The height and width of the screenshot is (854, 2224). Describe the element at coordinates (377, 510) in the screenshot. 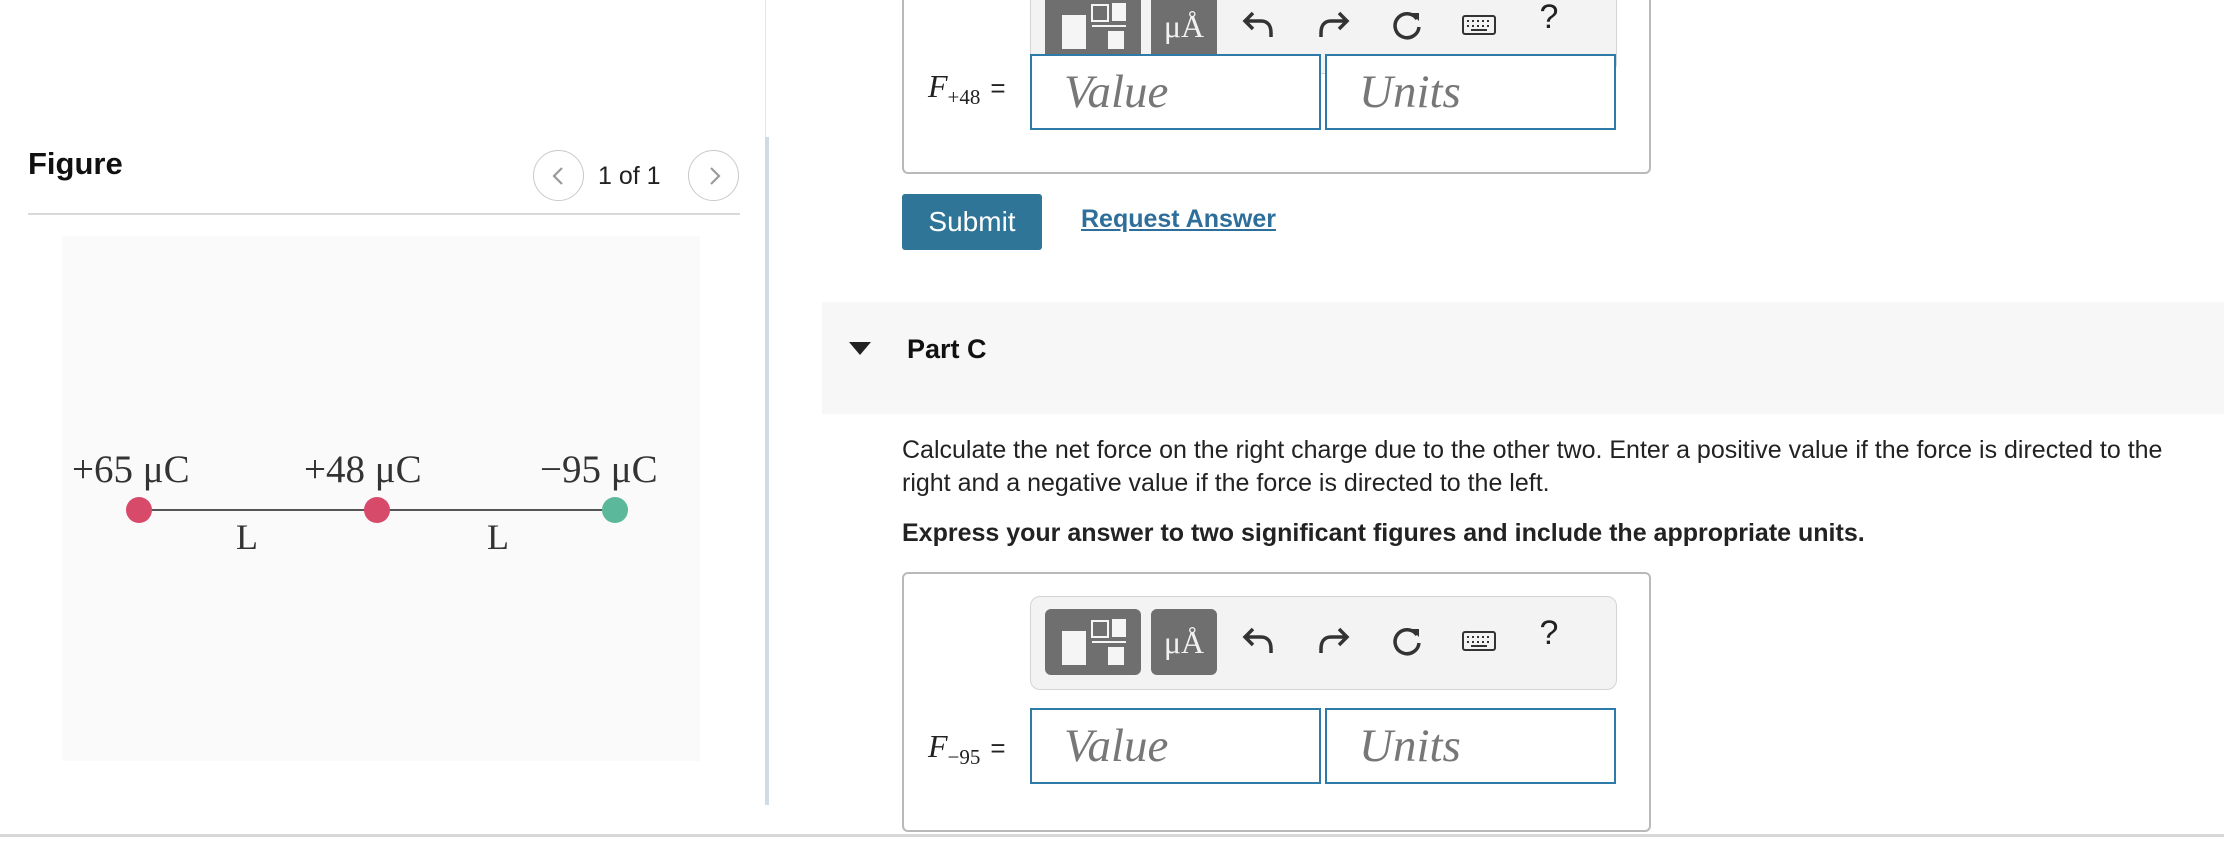

I see `charge-dot-middle` at that location.